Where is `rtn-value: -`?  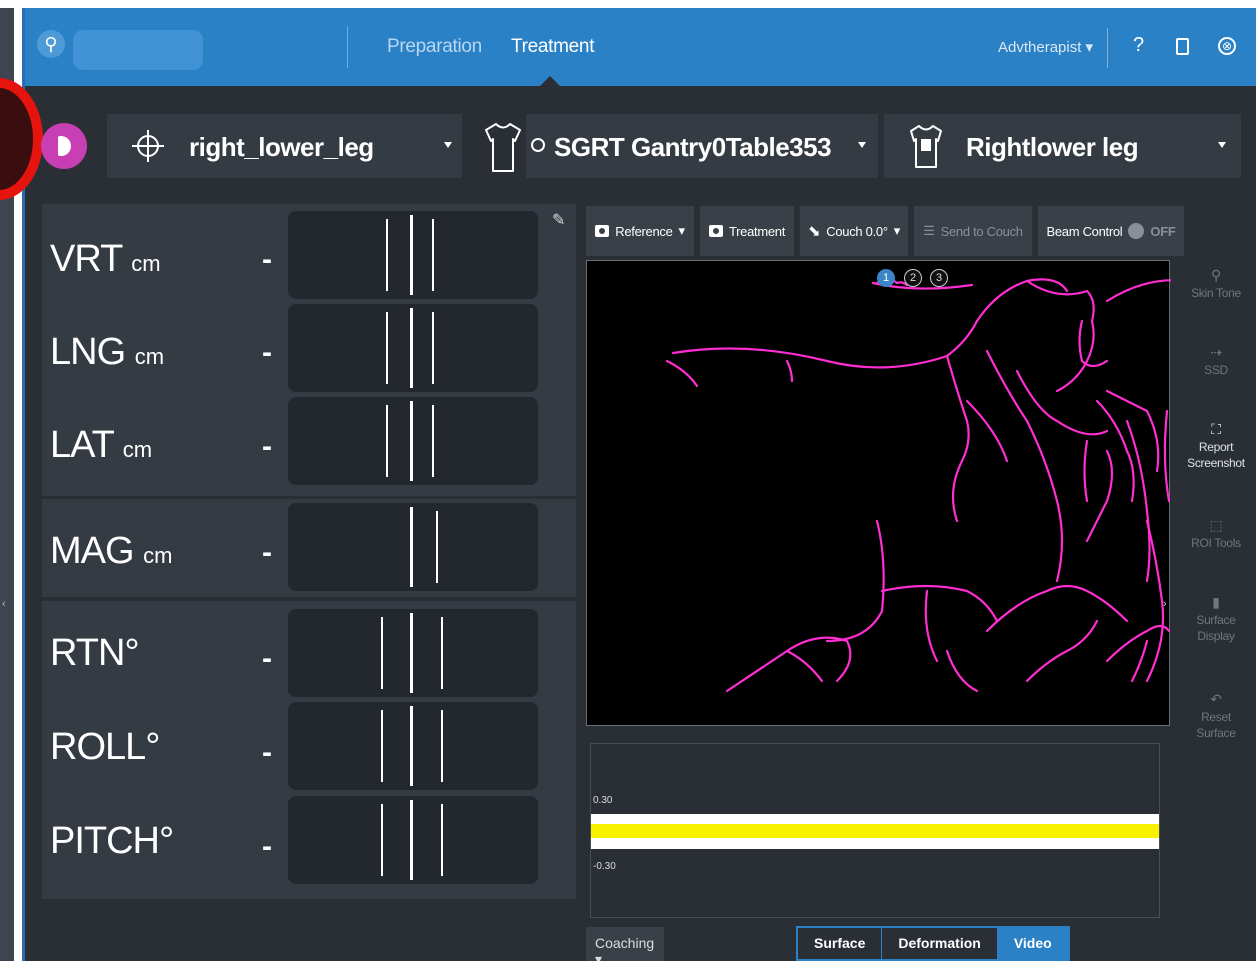 rtn-value: - is located at coordinates (267, 658).